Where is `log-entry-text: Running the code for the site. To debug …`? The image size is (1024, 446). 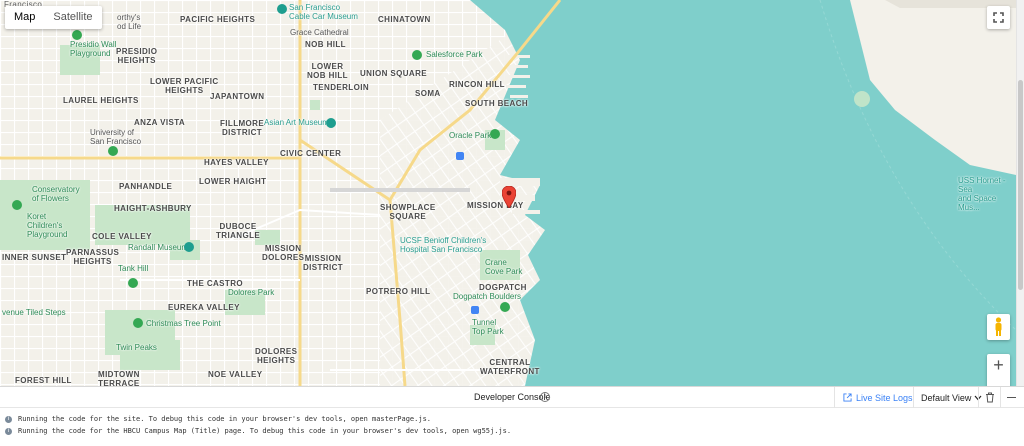
log-entry-text: Running the code for the site. To debug … is located at coordinates (225, 419).